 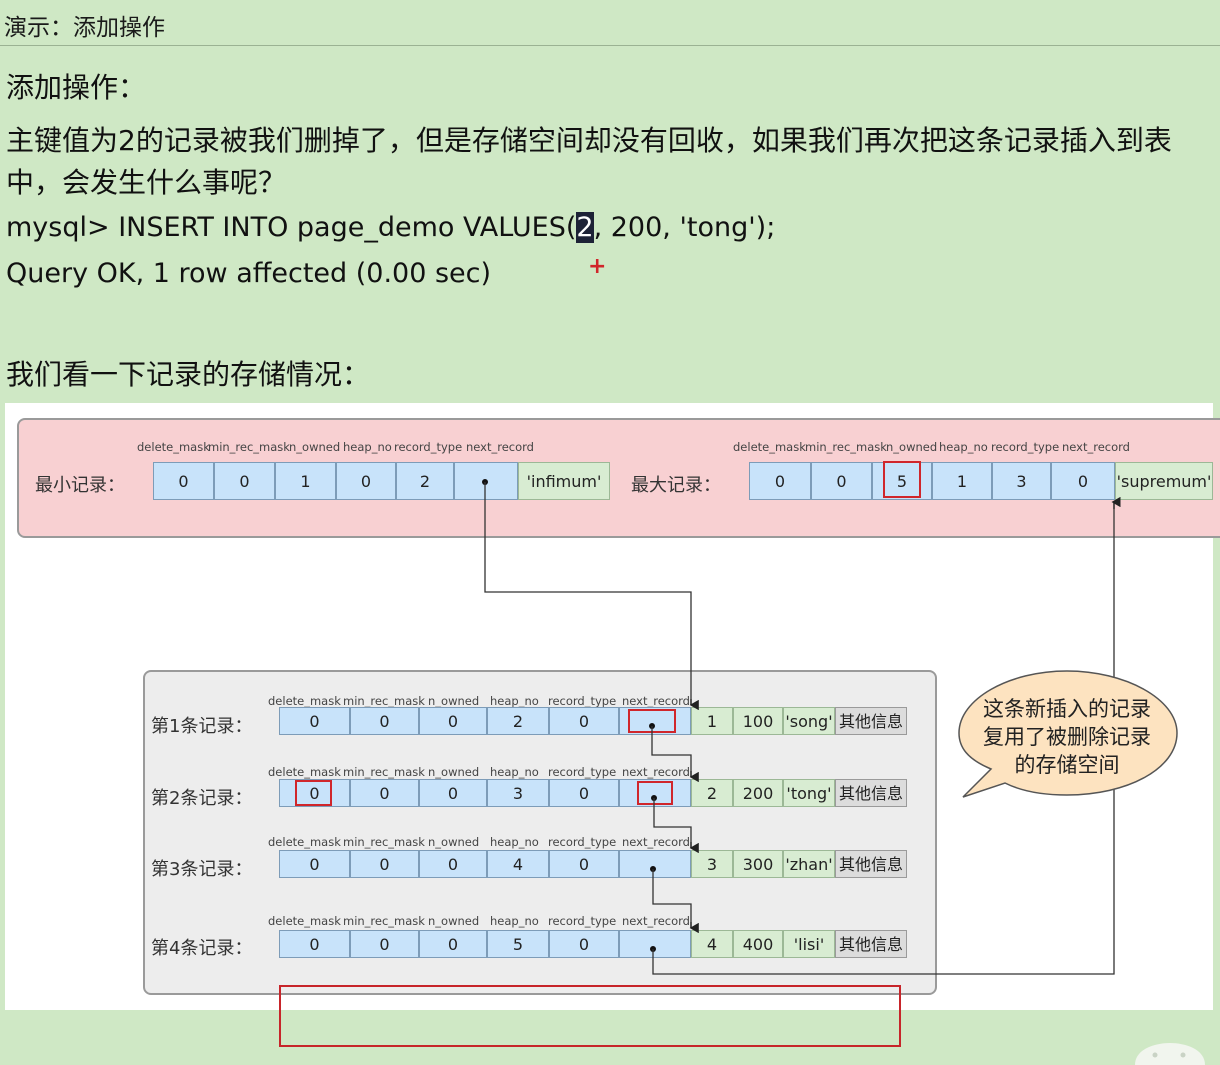 What do you see at coordinates (1067, 709) in the screenshot?
I see `callout-line-1: 这条新插入的记录` at bounding box center [1067, 709].